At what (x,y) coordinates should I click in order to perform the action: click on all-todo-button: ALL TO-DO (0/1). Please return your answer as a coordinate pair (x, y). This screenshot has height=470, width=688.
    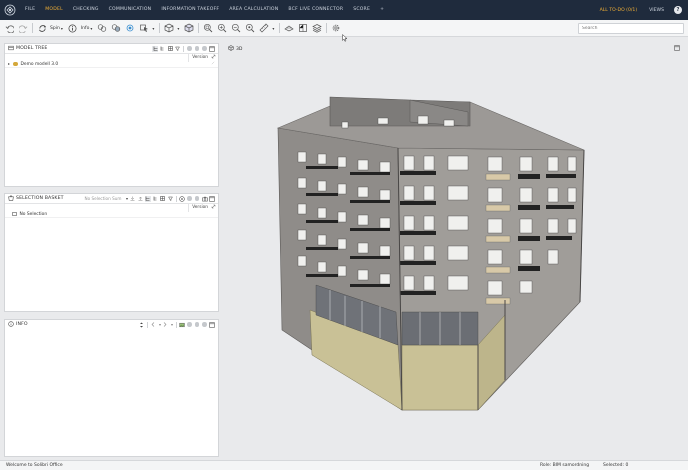
    Looking at the image, I should click on (619, 10).